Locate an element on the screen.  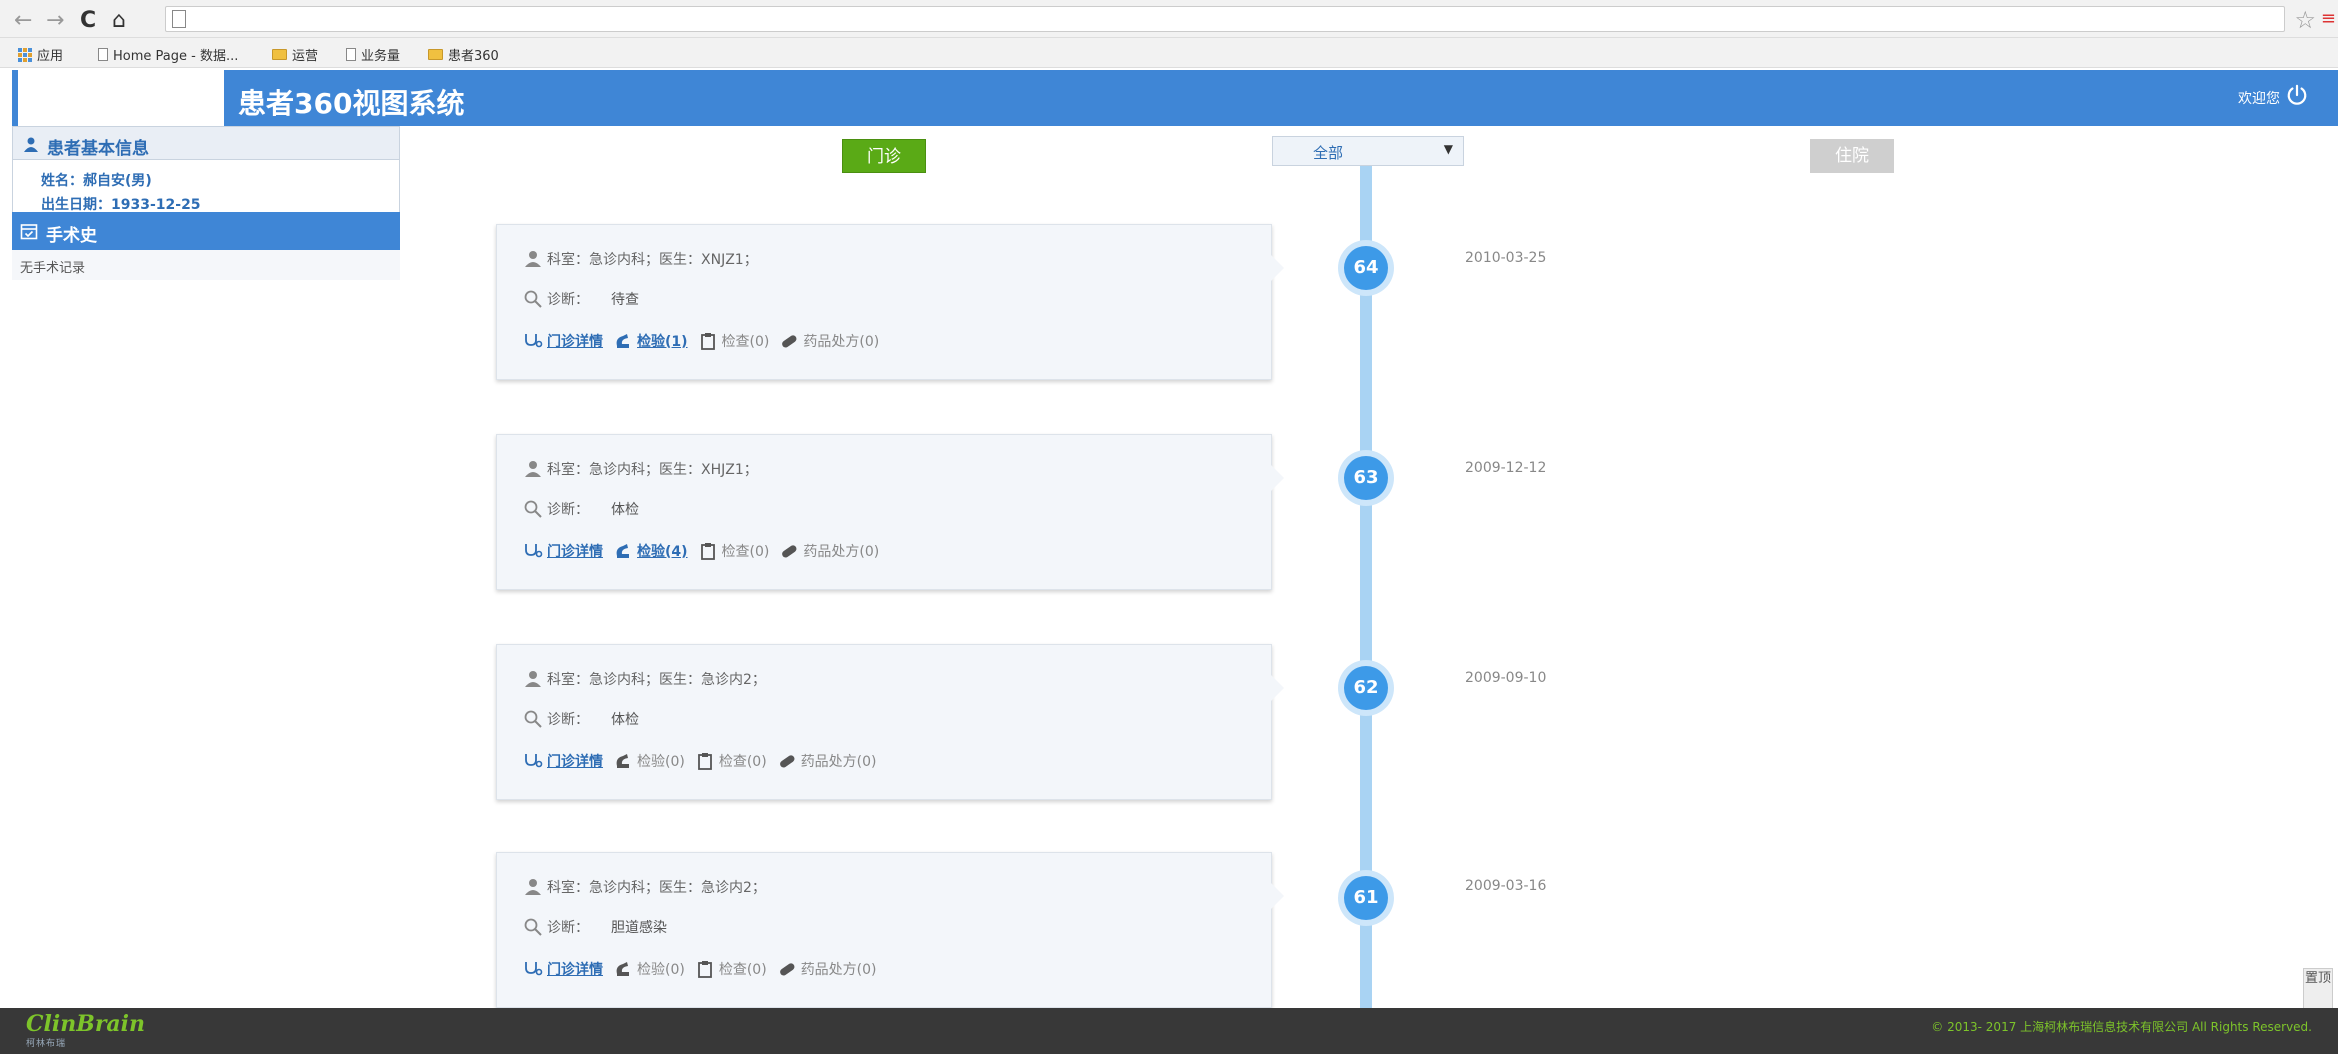
calendar-check-icon is located at coordinates (29, 232).